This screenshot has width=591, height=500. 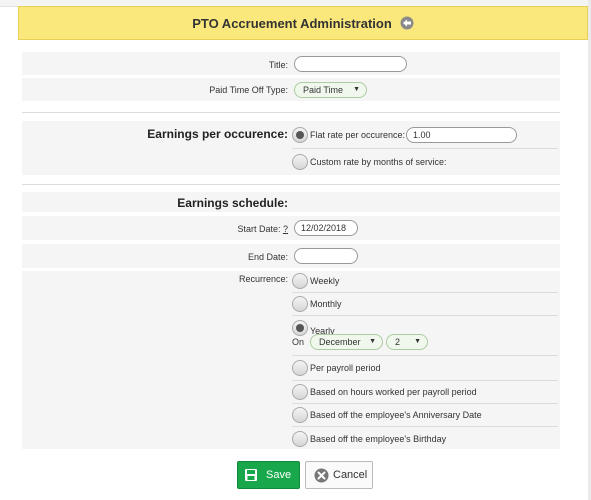 I want to click on title-input, so click(x=350, y=64).